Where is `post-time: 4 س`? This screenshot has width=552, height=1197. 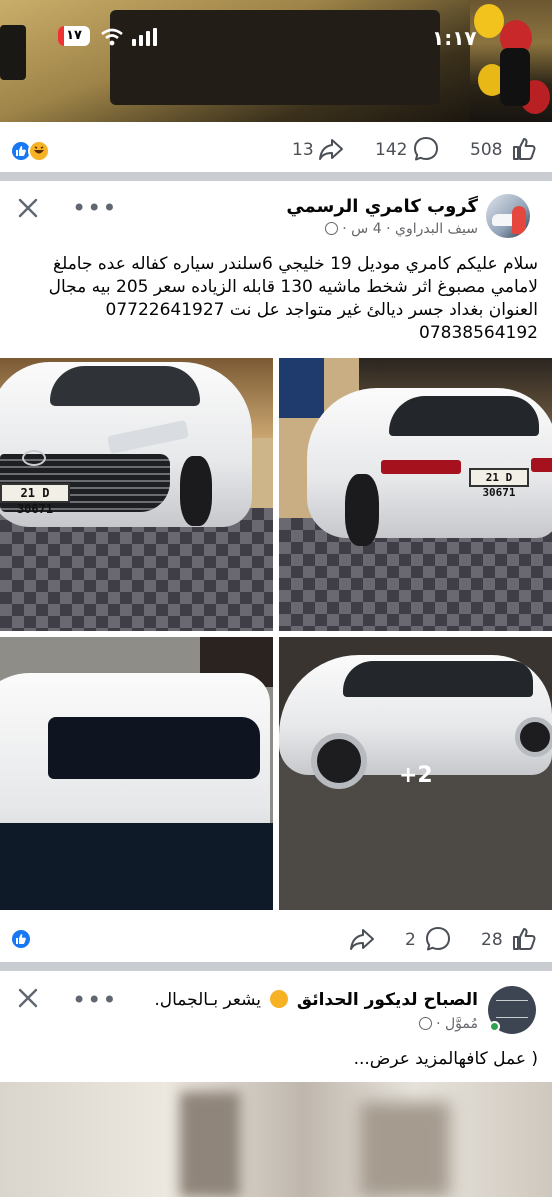
post-time: 4 س is located at coordinates (366, 229).